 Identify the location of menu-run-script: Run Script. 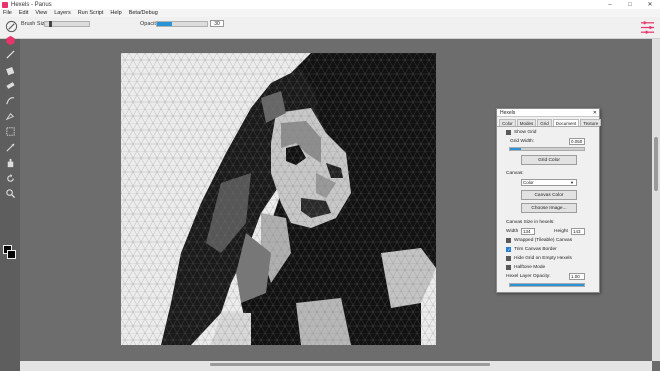
(91, 13).